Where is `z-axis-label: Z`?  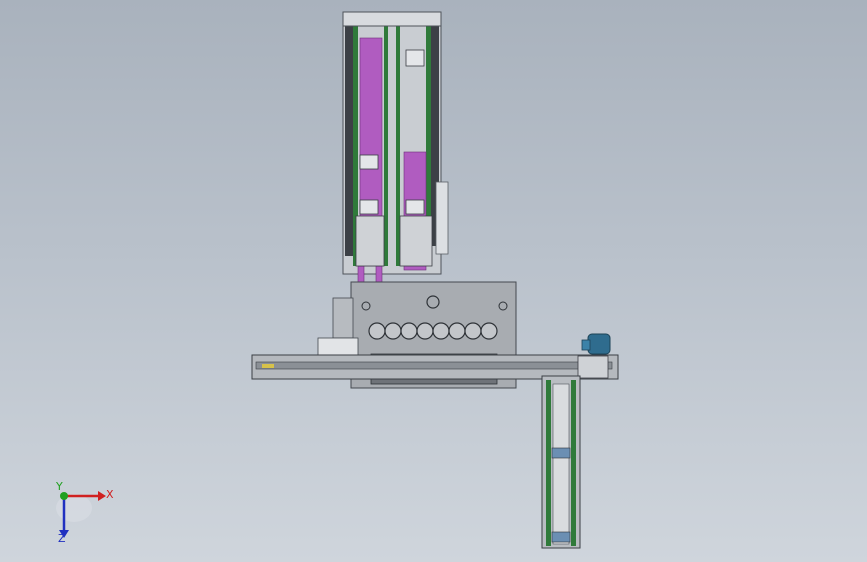 z-axis-label: Z is located at coordinates (62, 538).